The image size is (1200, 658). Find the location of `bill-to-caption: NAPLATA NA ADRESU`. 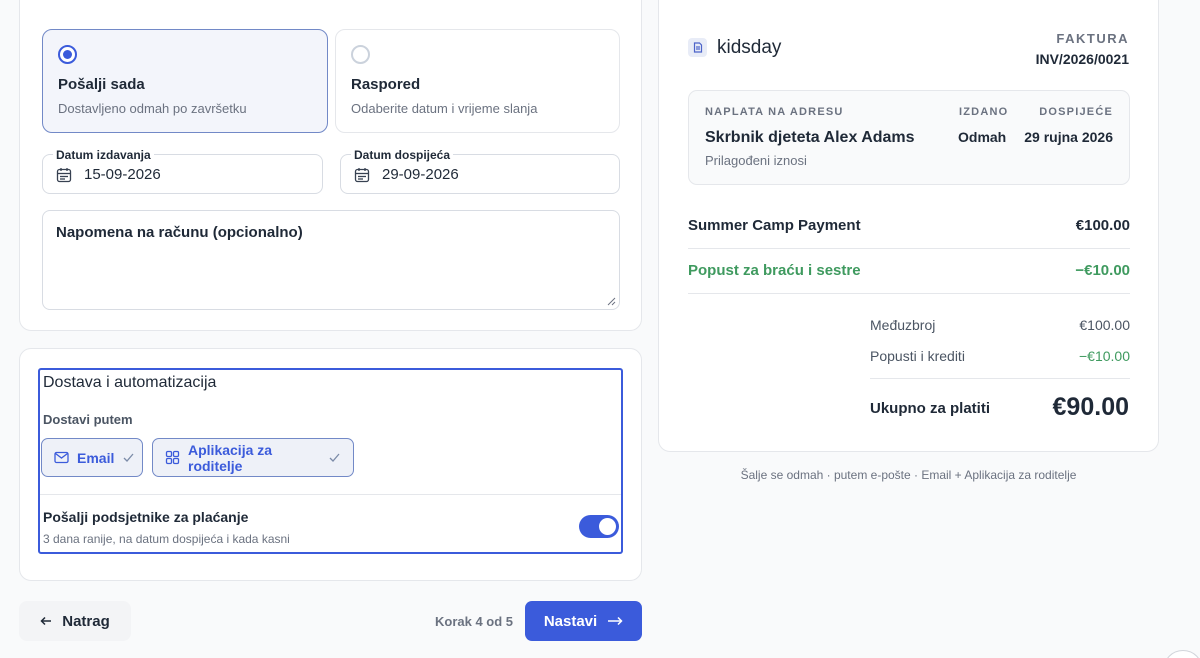

bill-to-caption: NAPLATA NA ADRESU is located at coordinates (774, 112).